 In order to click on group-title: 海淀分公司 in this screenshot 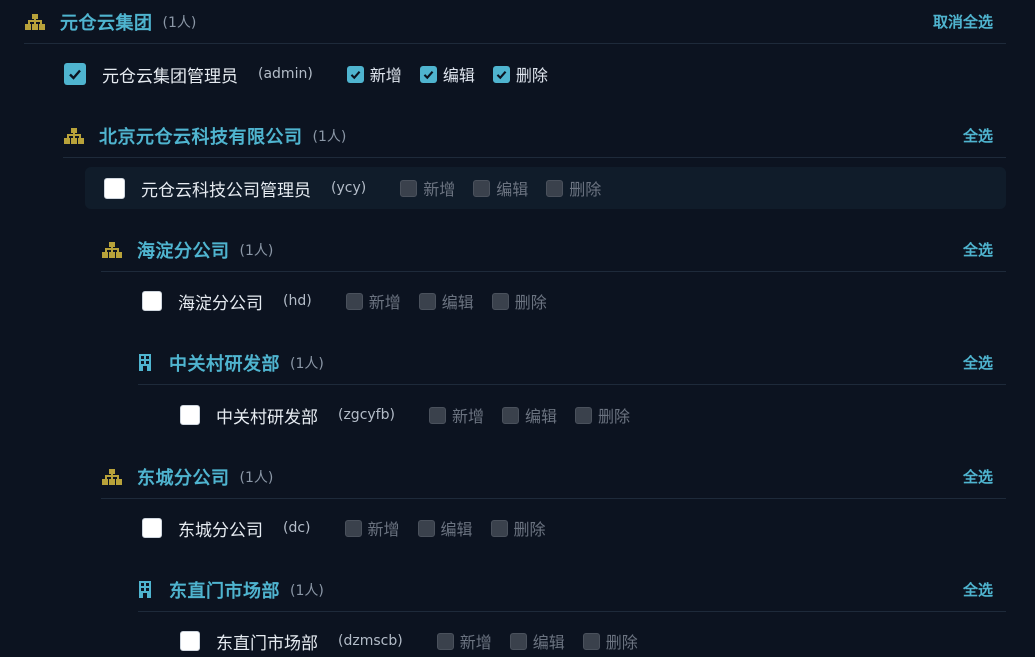, I will do `click(183, 251)`.